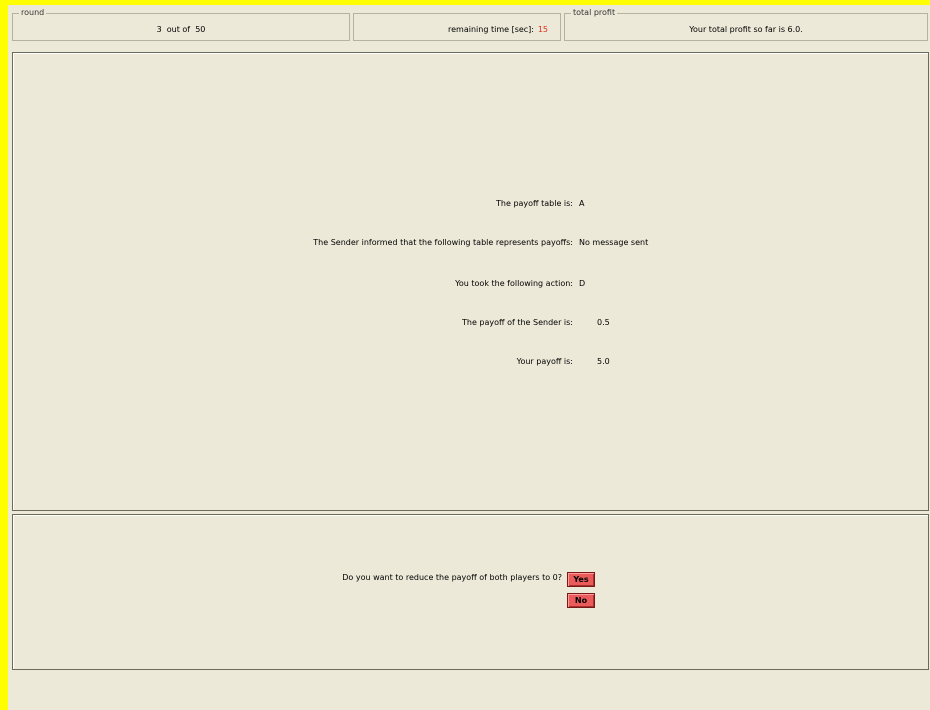  Describe the element at coordinates (582, 203) in the screenshot. I see `payoff-table-value: A` at that location.